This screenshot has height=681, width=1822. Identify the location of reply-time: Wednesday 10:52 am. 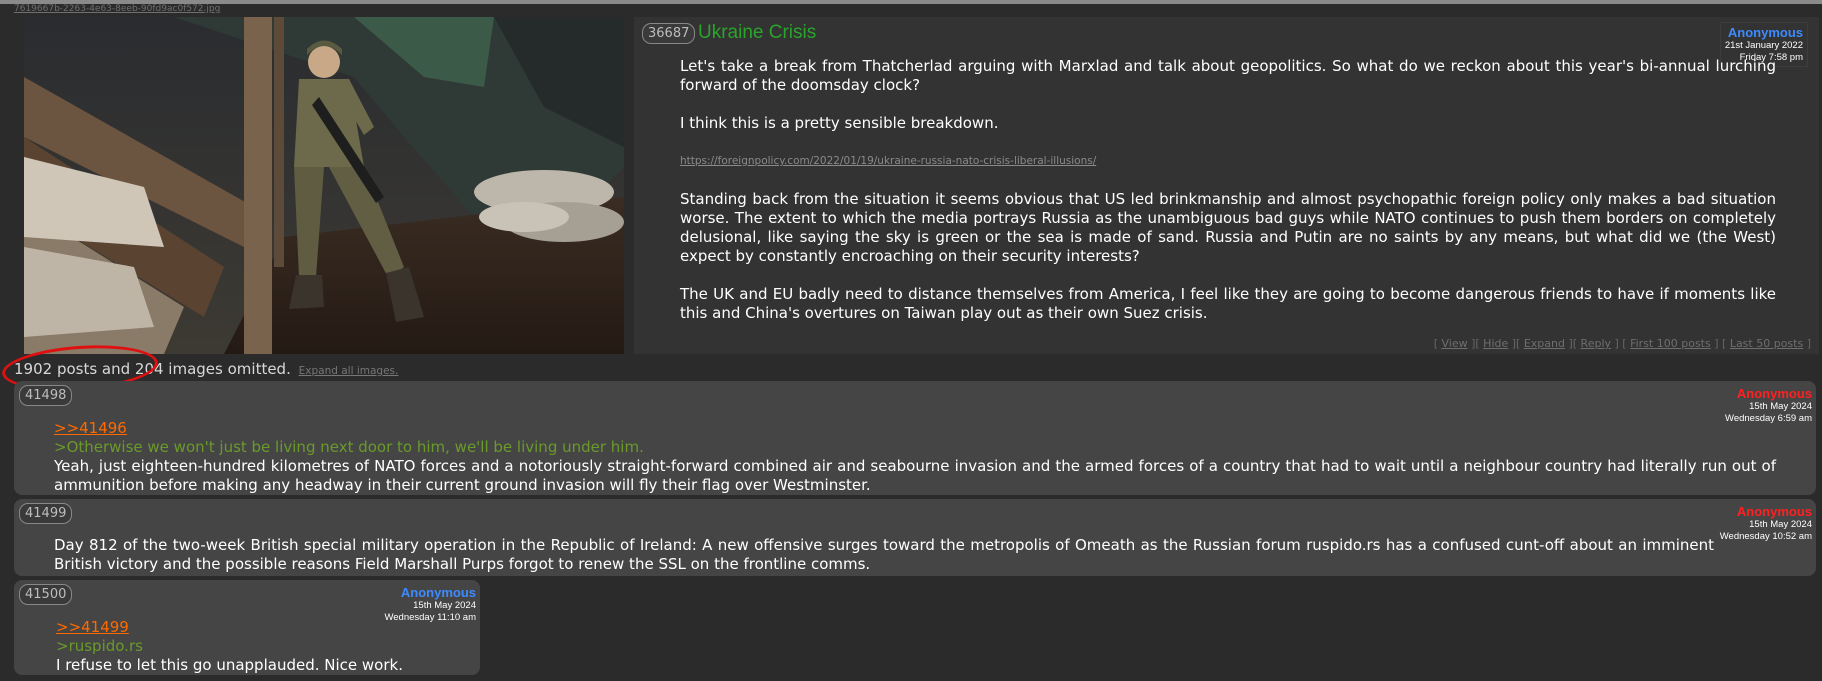
(1765, 536).